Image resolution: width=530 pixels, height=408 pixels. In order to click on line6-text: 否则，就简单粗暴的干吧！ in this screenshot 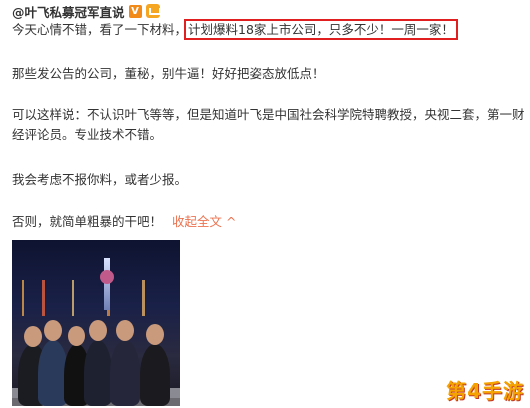, I will do `click(87, 221)`.